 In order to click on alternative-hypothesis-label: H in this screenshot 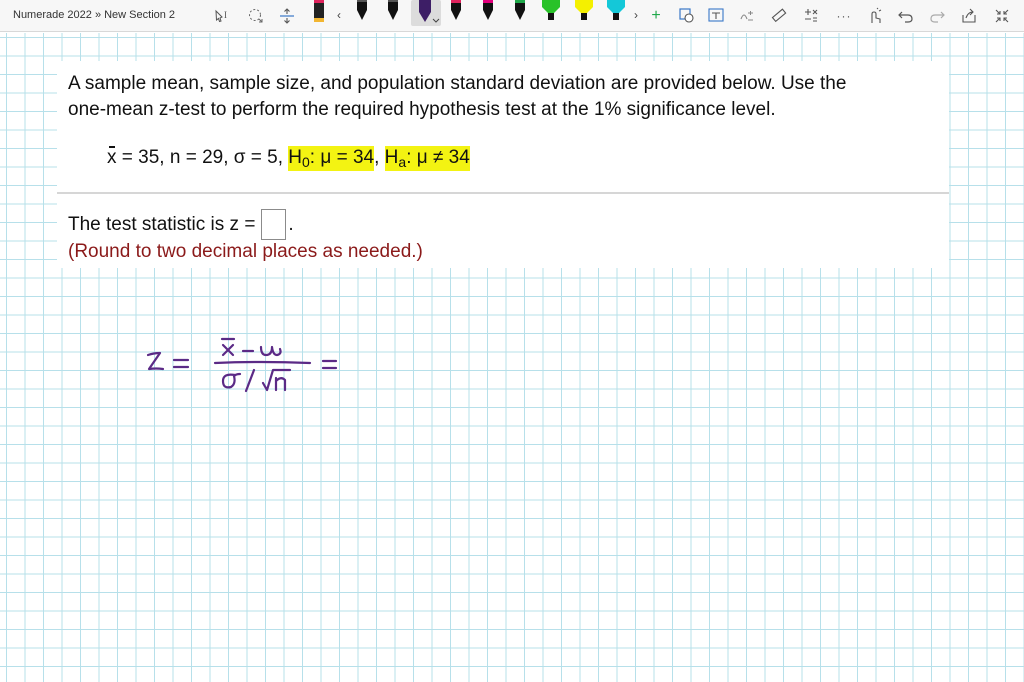, I will do `click(391, 157)`.